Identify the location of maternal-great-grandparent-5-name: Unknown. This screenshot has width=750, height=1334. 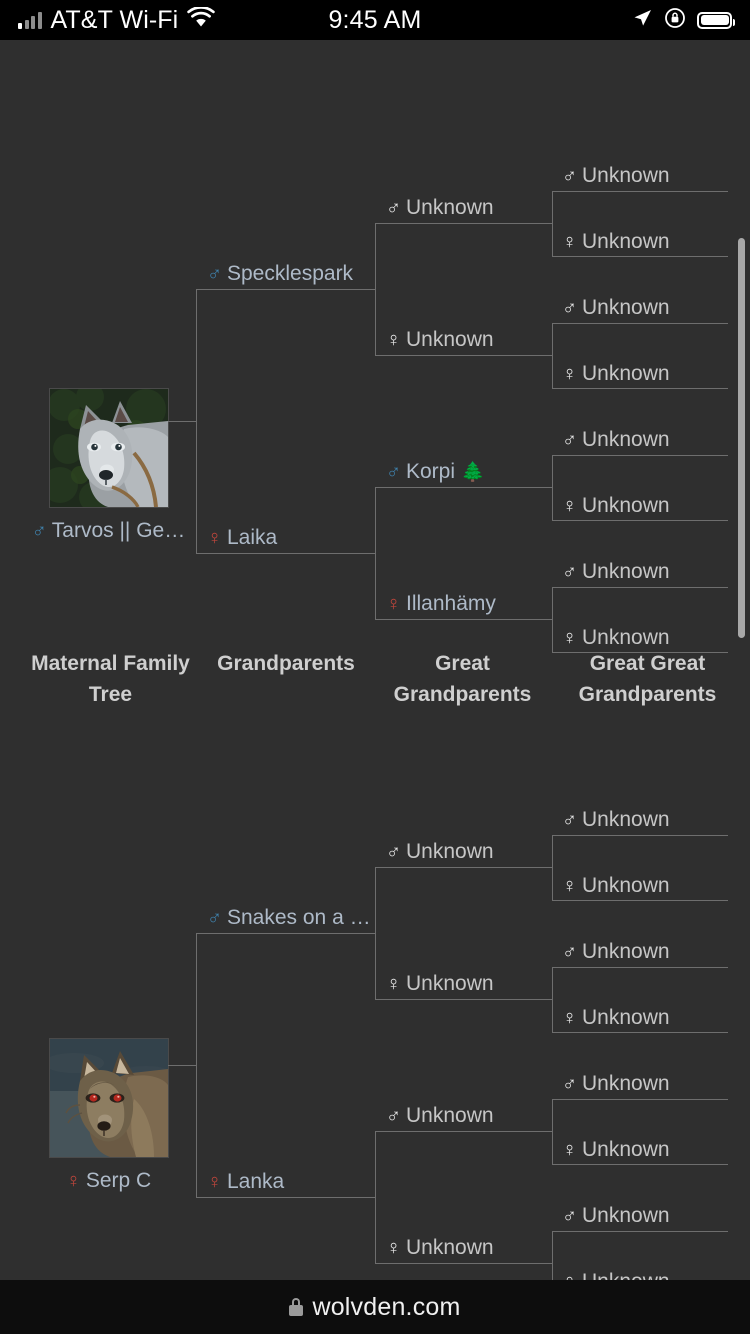
(626, 1083).